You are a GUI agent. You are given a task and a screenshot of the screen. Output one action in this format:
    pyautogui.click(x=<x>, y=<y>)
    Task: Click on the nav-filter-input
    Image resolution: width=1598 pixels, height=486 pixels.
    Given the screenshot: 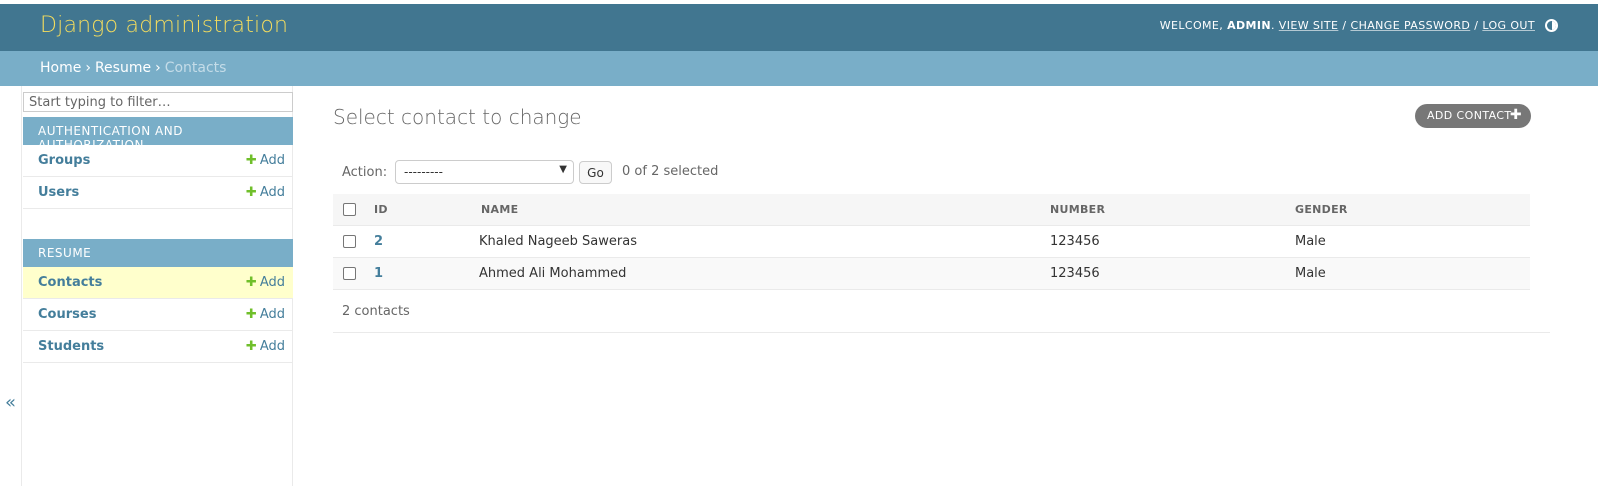 What is the action you would take?
    pyautogui.click(x=158, y=102)
    